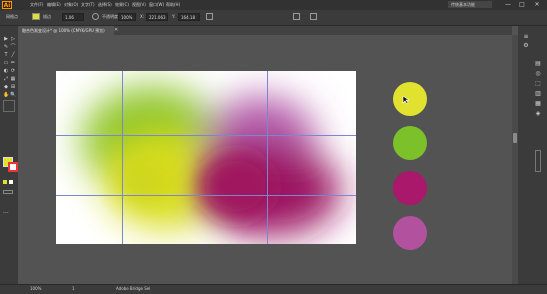 This screenshot has width=547, height=294. Describe the element at coordinates (13, 87) in the screenshot. I see `artboard-tool-icon: ⊞` at that location.